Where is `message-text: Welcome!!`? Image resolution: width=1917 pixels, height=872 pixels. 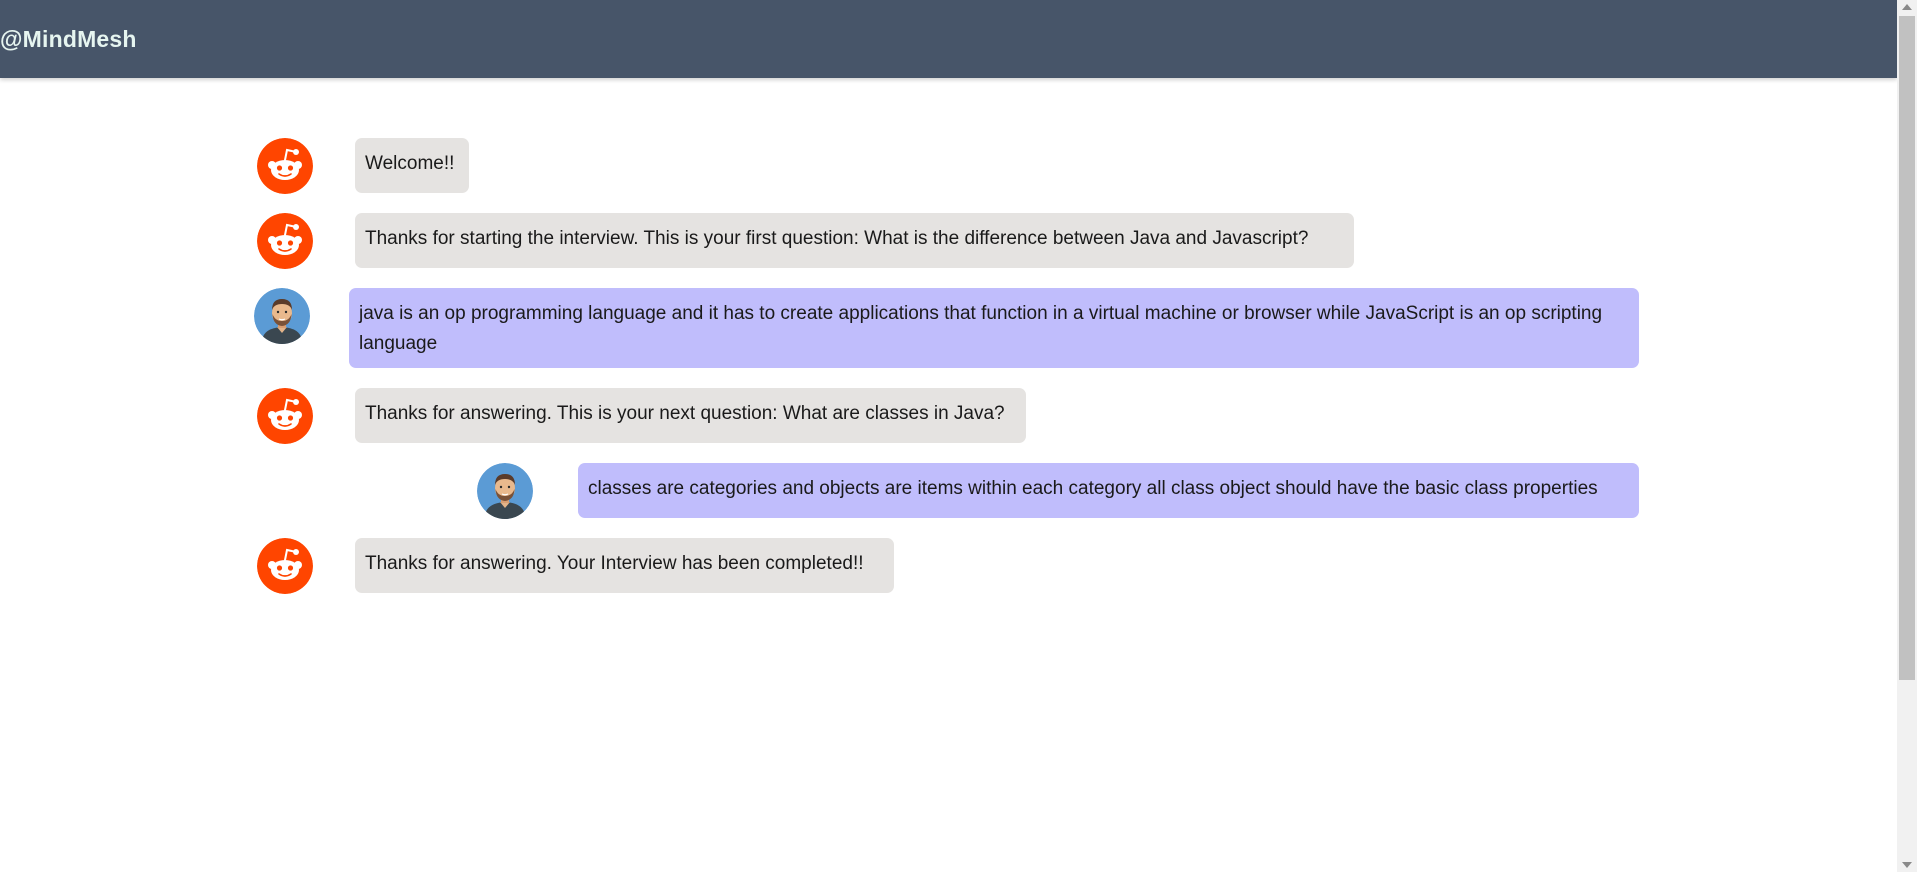
message-text: Welcome!! is located at coordinates (410, 163).